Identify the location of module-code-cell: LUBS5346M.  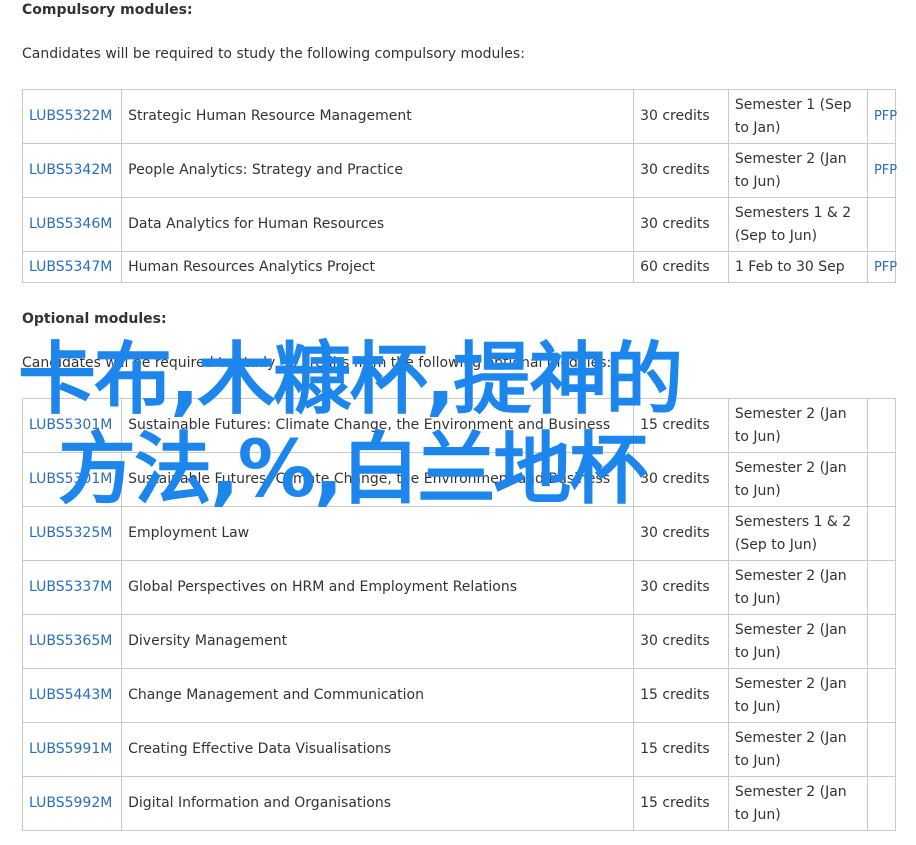
(72, 224).